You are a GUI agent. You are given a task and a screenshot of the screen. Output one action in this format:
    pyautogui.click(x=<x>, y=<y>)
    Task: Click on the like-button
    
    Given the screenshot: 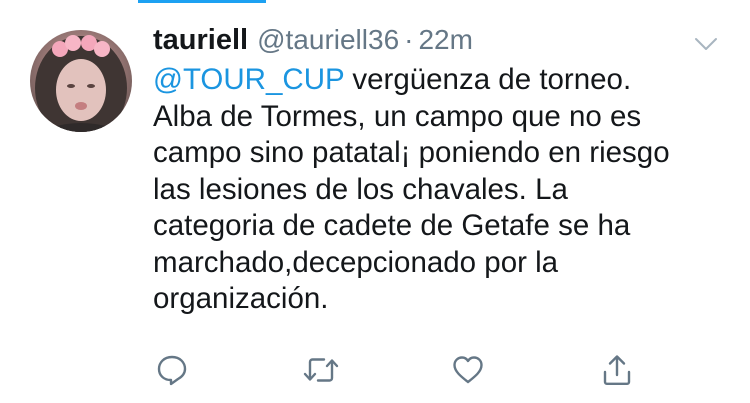 What is the action you would take?
    pyautogui.click(x=468, y=370)
    